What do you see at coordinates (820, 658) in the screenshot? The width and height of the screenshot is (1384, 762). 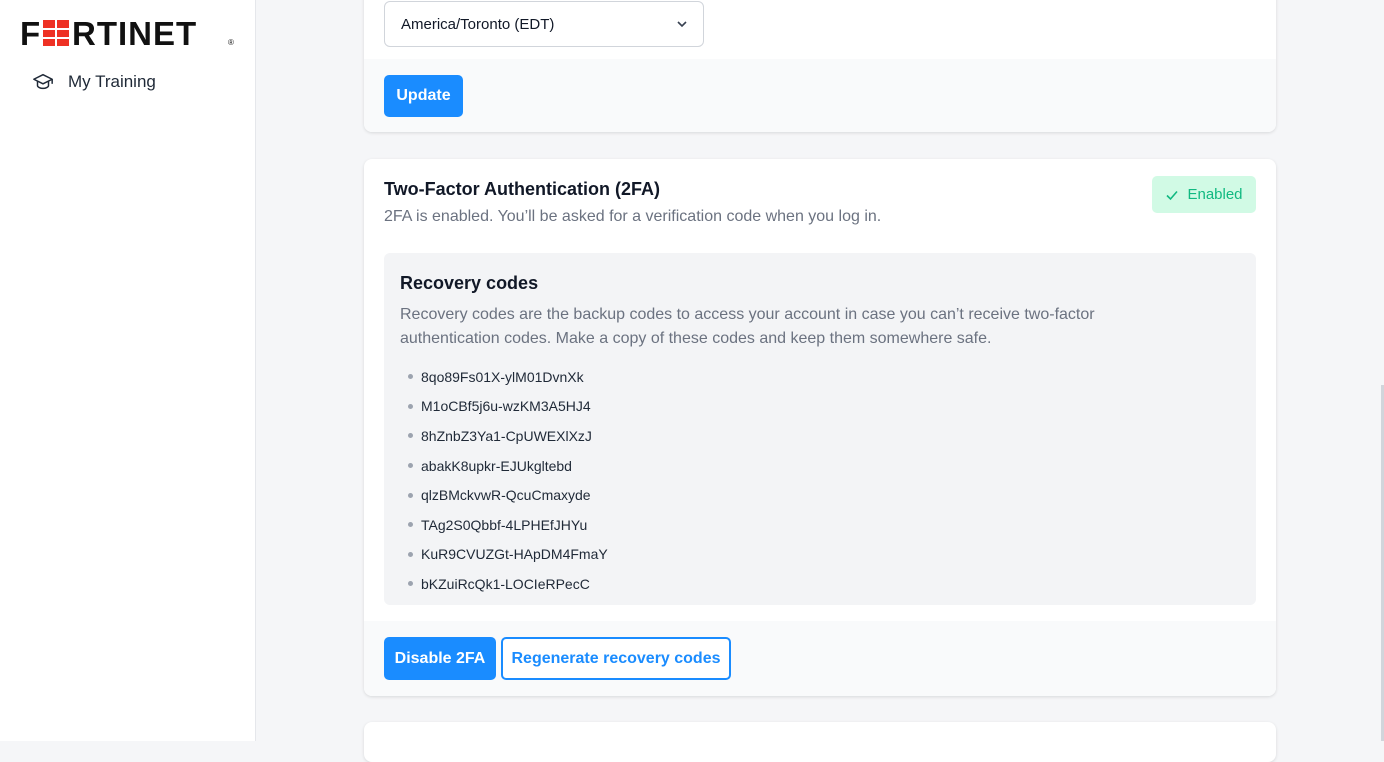 I see `twofa-card-footer: Disable 2FA Regenerate recovery codes` at bounding box center [820, 658].